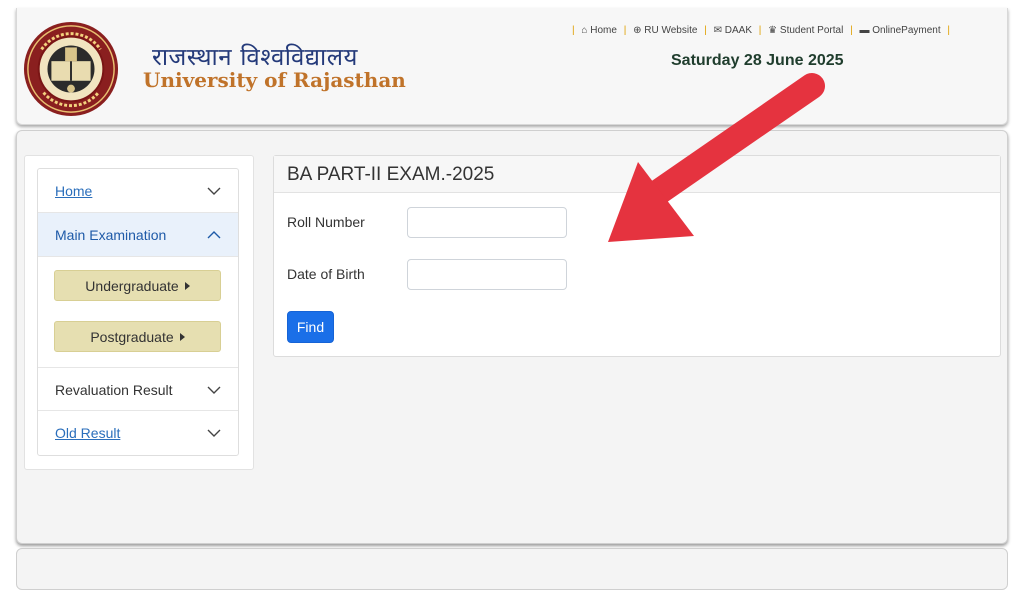 This screenshot has height=590, width=1024. I want to click on sidebar-item-label: Revaluation Result, so click(114, 390).